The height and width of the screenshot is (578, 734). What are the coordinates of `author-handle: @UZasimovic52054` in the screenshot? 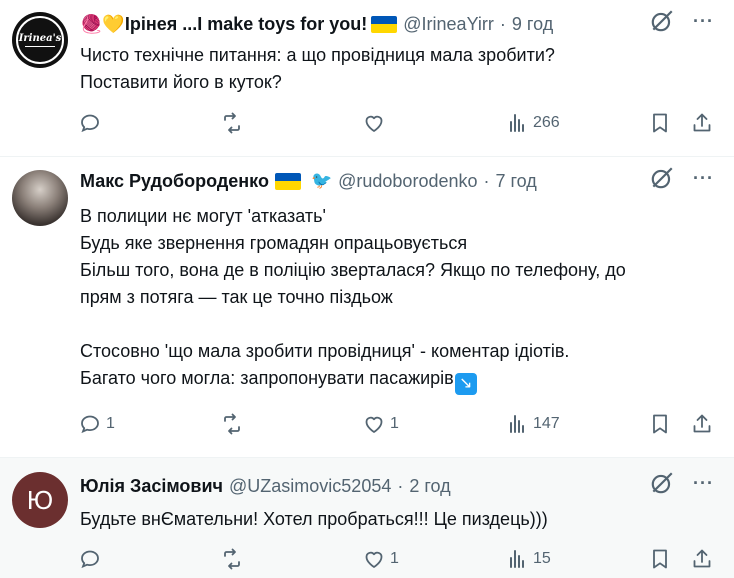 It's located at (310, 486).